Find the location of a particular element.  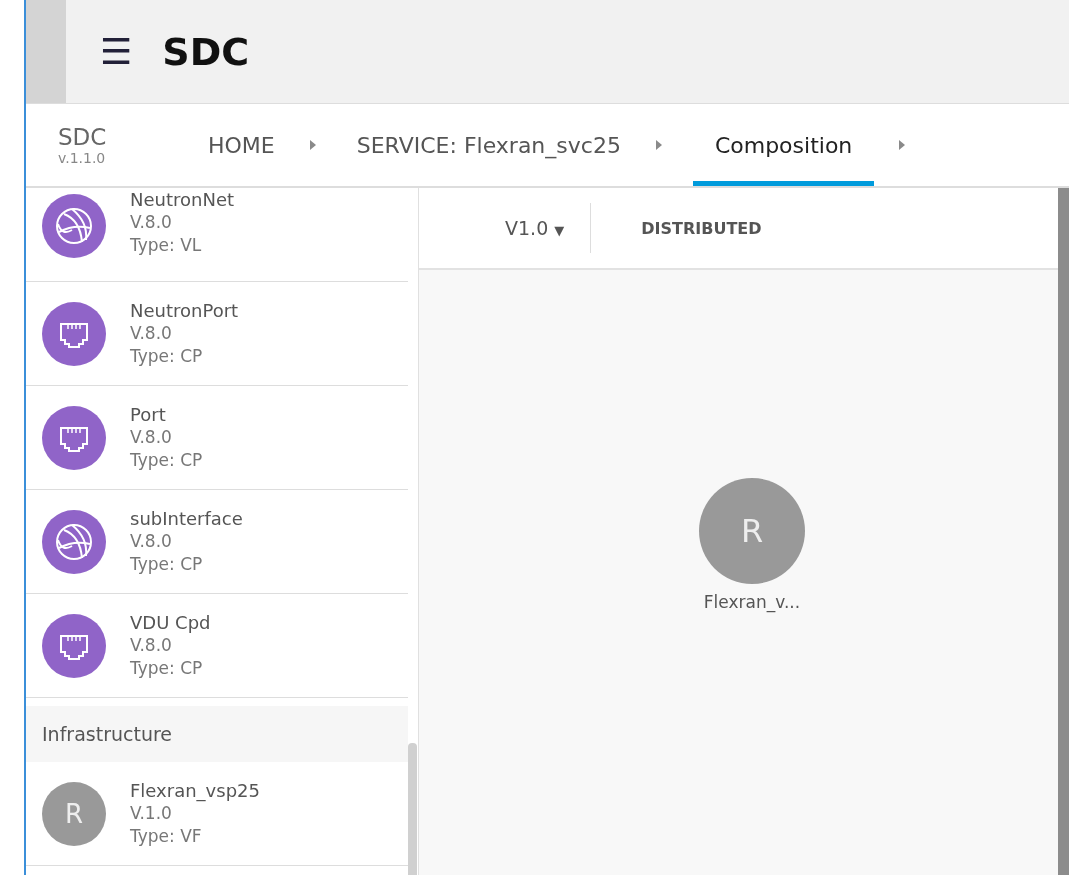

item-name: Port is located at coordinates (148, 414).